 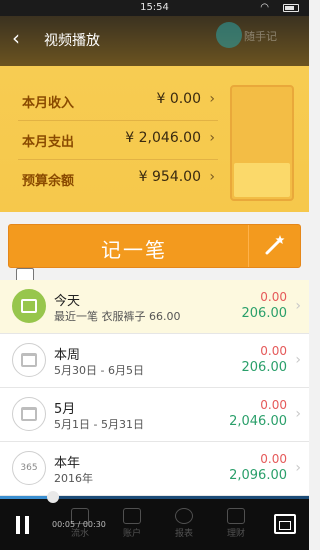 What do you see at coordinates (29, 414) in the screenshot?
I see `calendar-month-icon` at bounding box center [29, 414].